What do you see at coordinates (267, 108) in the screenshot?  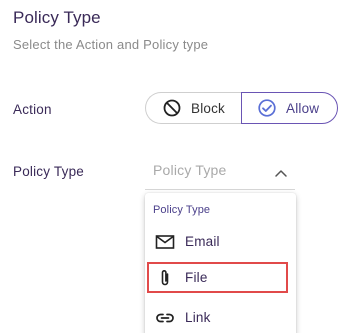 I see `check-circle-icon` at bounding box center [267, 108].